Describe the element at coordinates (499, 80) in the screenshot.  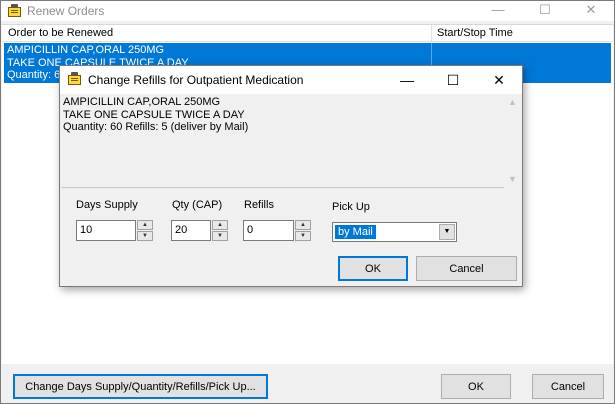
I see `dialog-close-button: ✕` at that location.